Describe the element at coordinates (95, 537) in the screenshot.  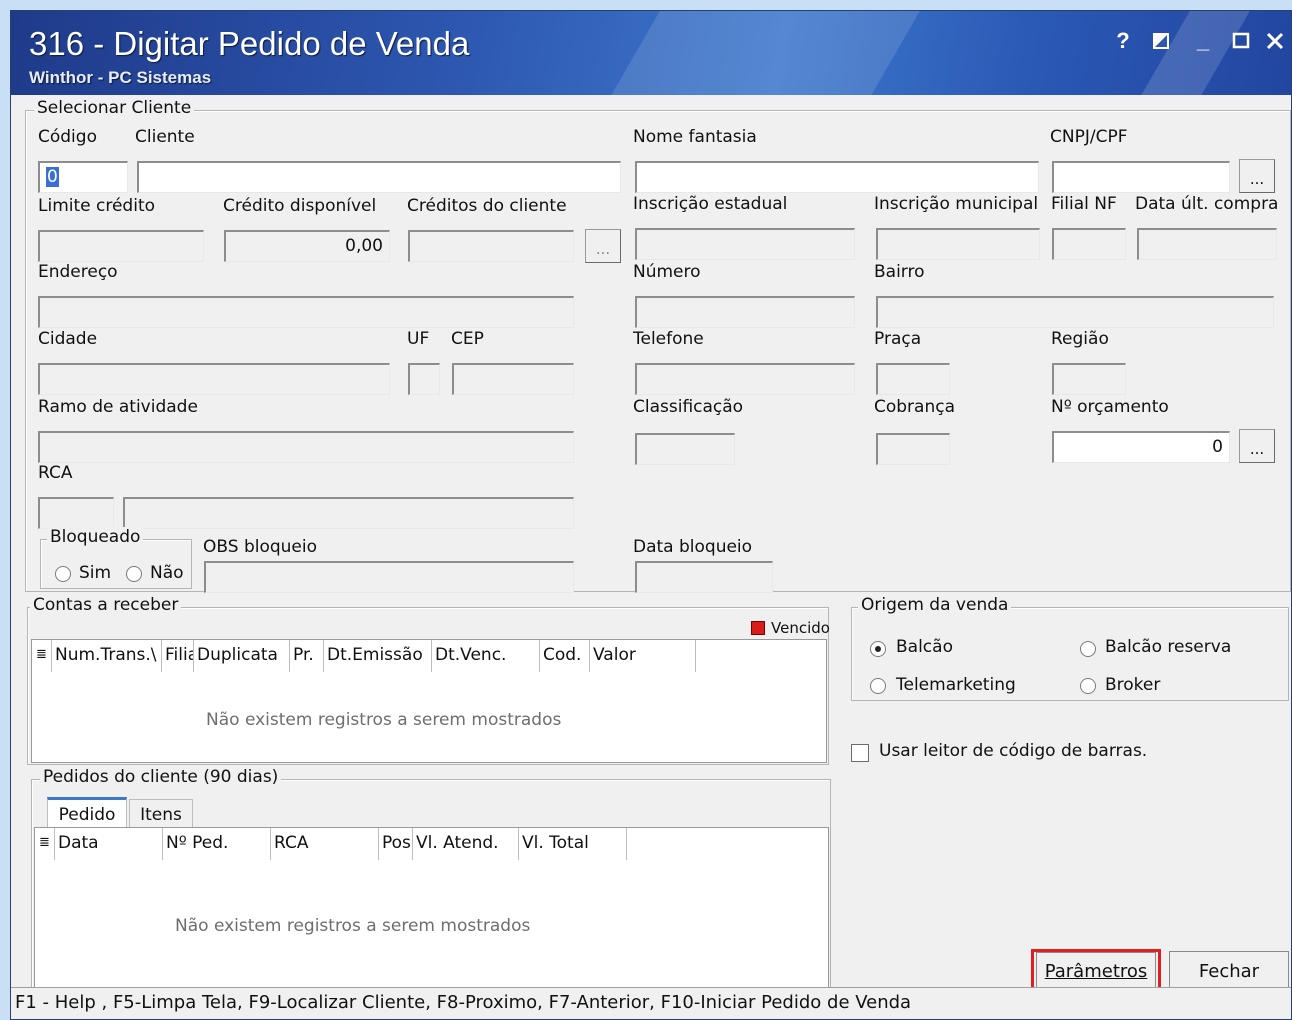
I see `bloqueado-title: Bloqueado` at that location.